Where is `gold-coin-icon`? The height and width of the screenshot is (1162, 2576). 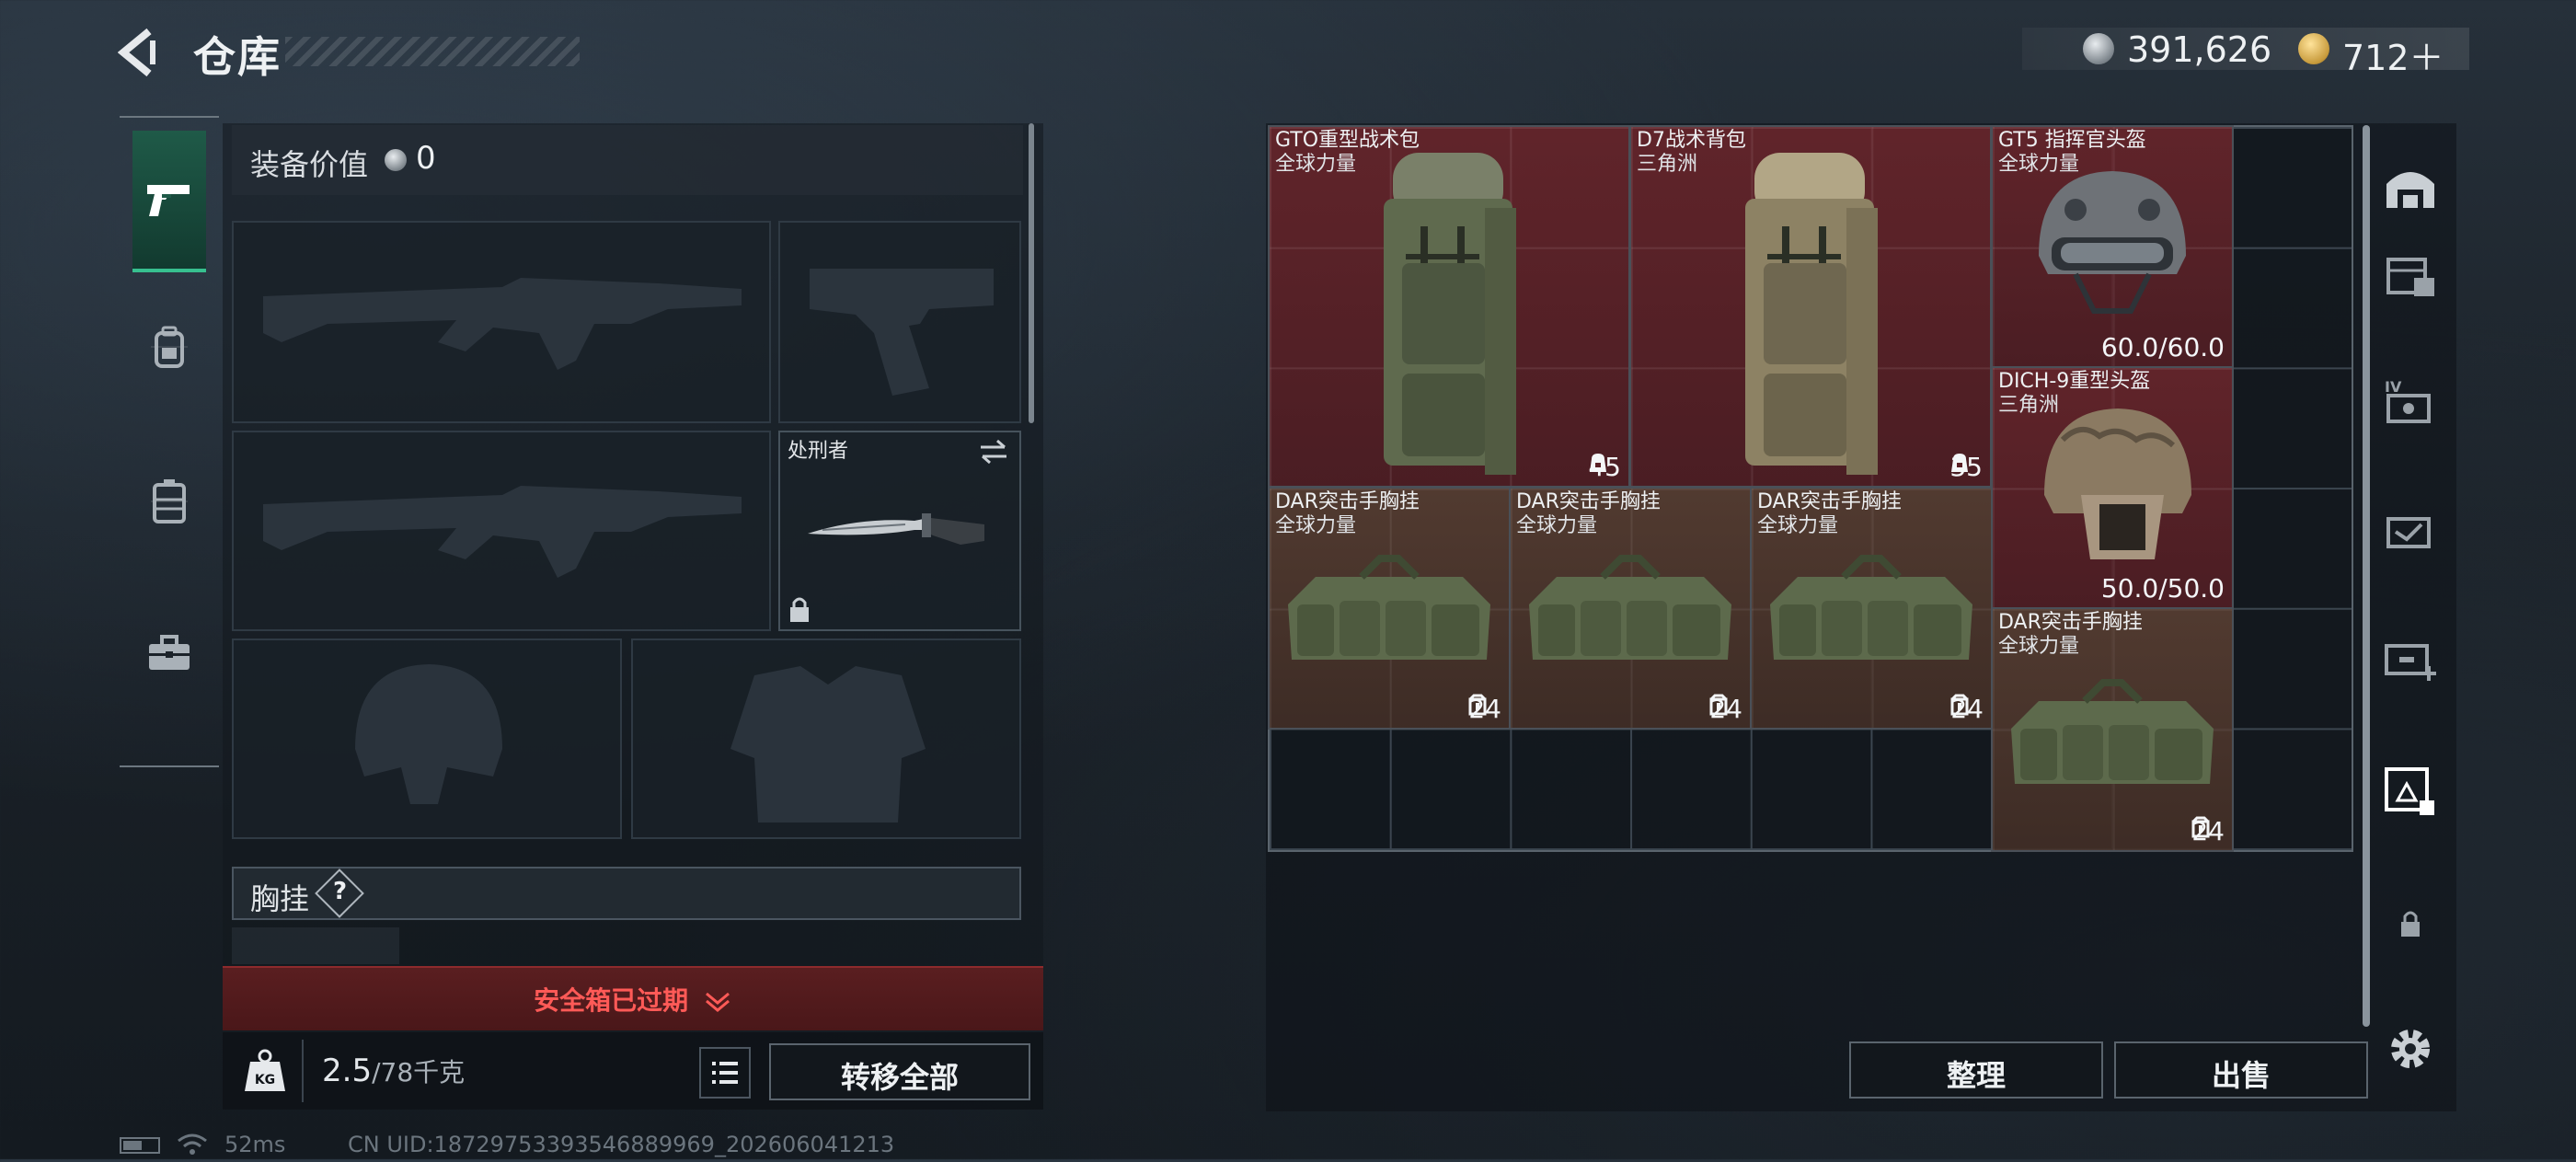 gold-coin-icon is located at coordinates (2313, 48).